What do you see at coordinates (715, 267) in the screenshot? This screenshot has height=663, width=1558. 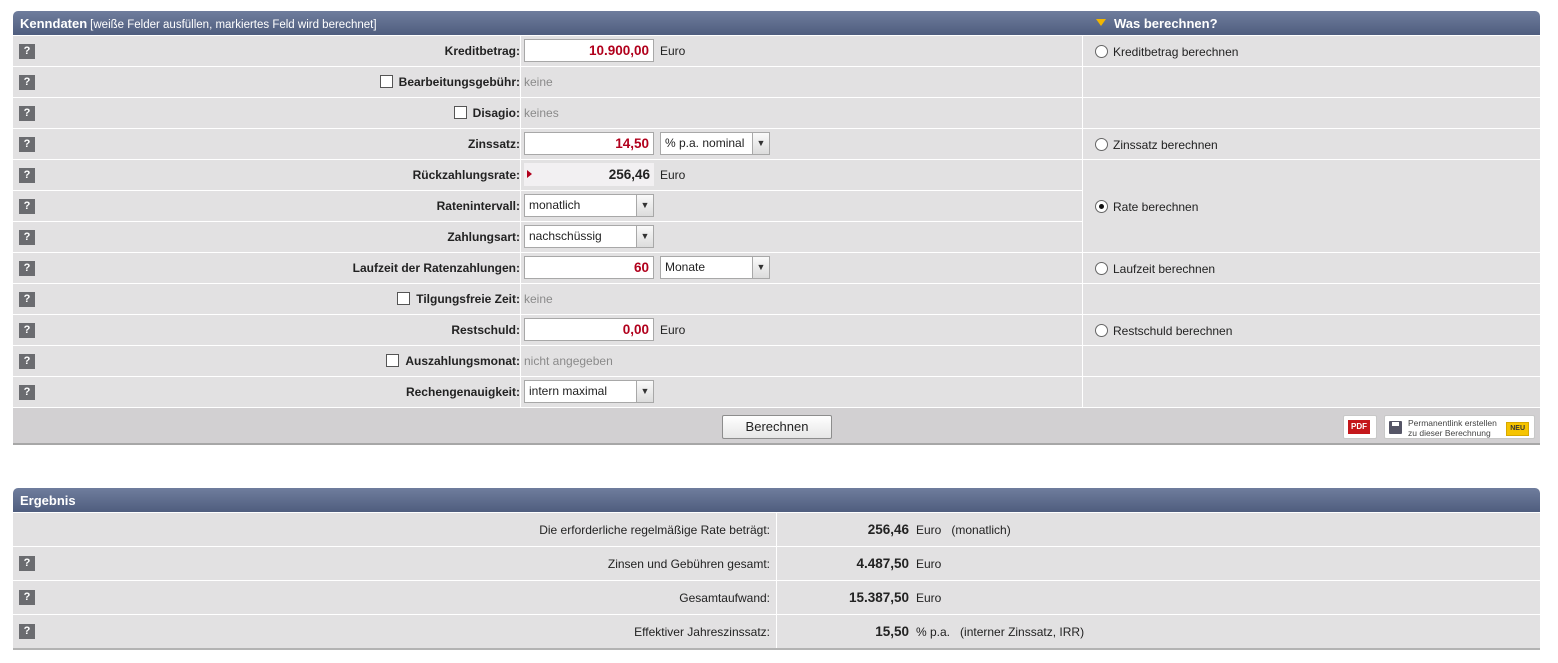 I see `laufzeit-unit-select: Monate ▼` at bounding box center [715, 267].